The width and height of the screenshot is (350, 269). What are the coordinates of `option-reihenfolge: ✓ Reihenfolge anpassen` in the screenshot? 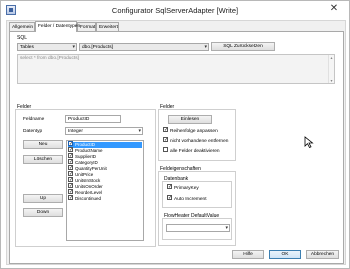 It's located at (190, 130).